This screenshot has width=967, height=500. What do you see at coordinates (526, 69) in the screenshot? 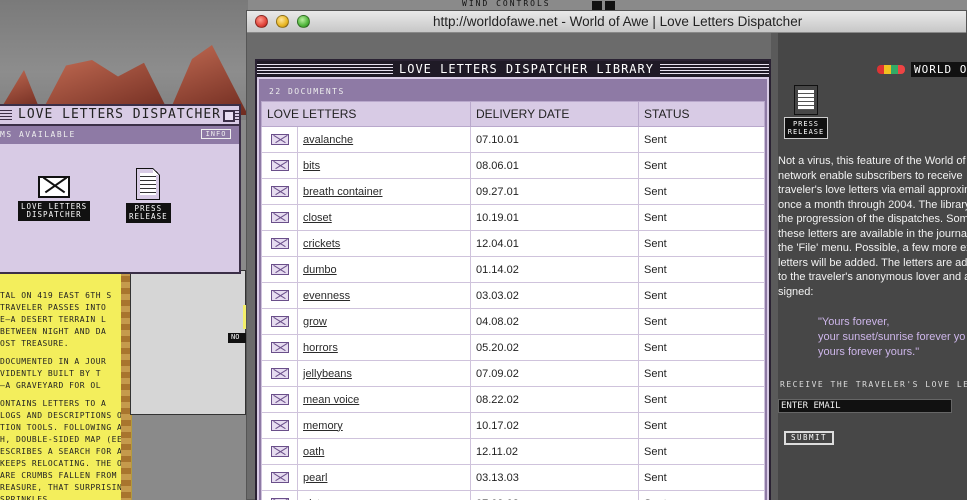
I see `library-title: LOVE LETTERS DISPATCHER LIBRARY` at bounding box center [526, 69].